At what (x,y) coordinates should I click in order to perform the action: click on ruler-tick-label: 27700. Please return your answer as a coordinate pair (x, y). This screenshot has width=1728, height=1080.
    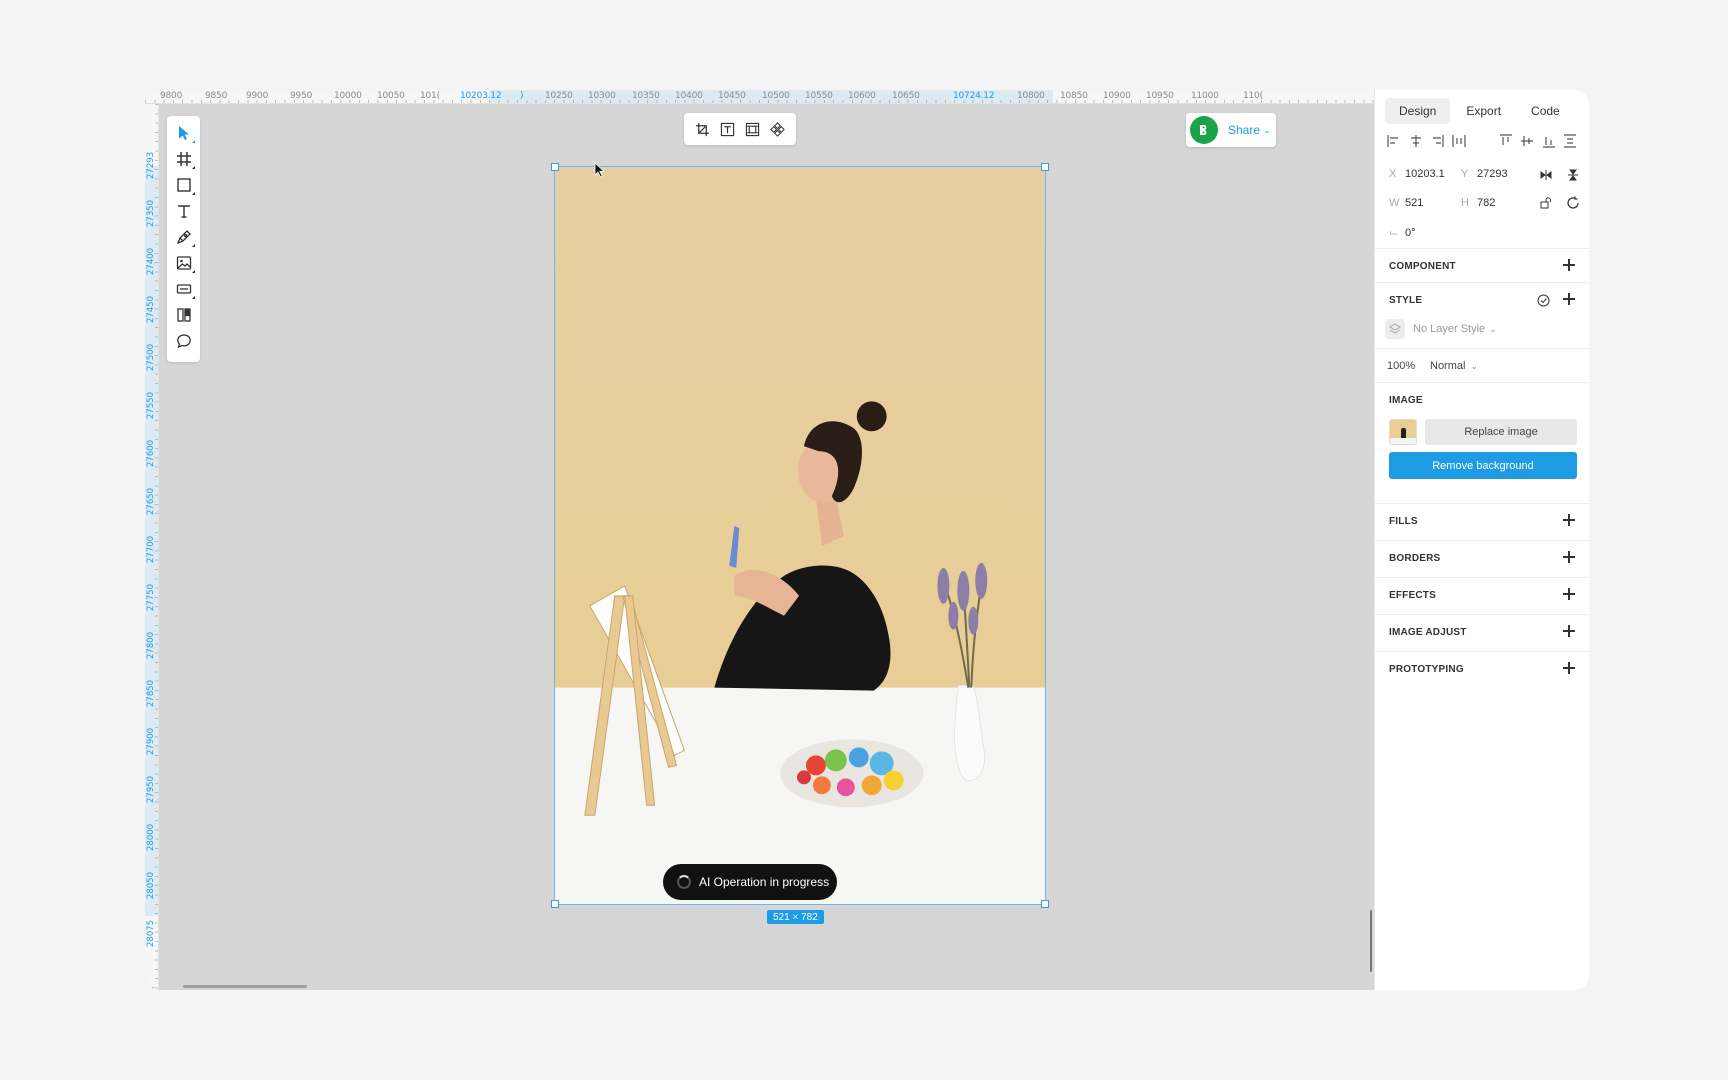
    Looking at the image, I should click on (151, 549).